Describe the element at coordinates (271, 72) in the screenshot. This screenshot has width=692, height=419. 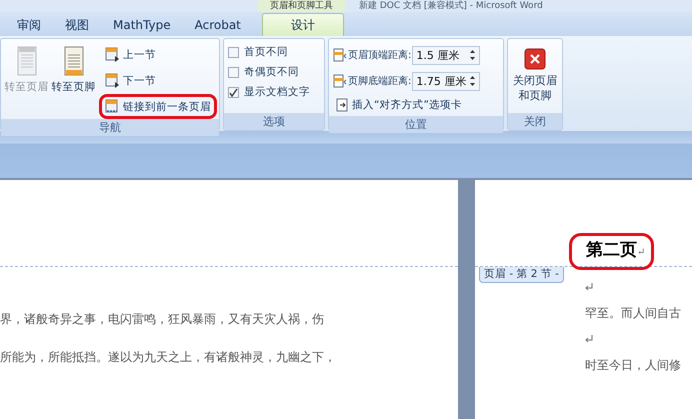
I see `checkbox-label: 奇偶页不同` at that location.